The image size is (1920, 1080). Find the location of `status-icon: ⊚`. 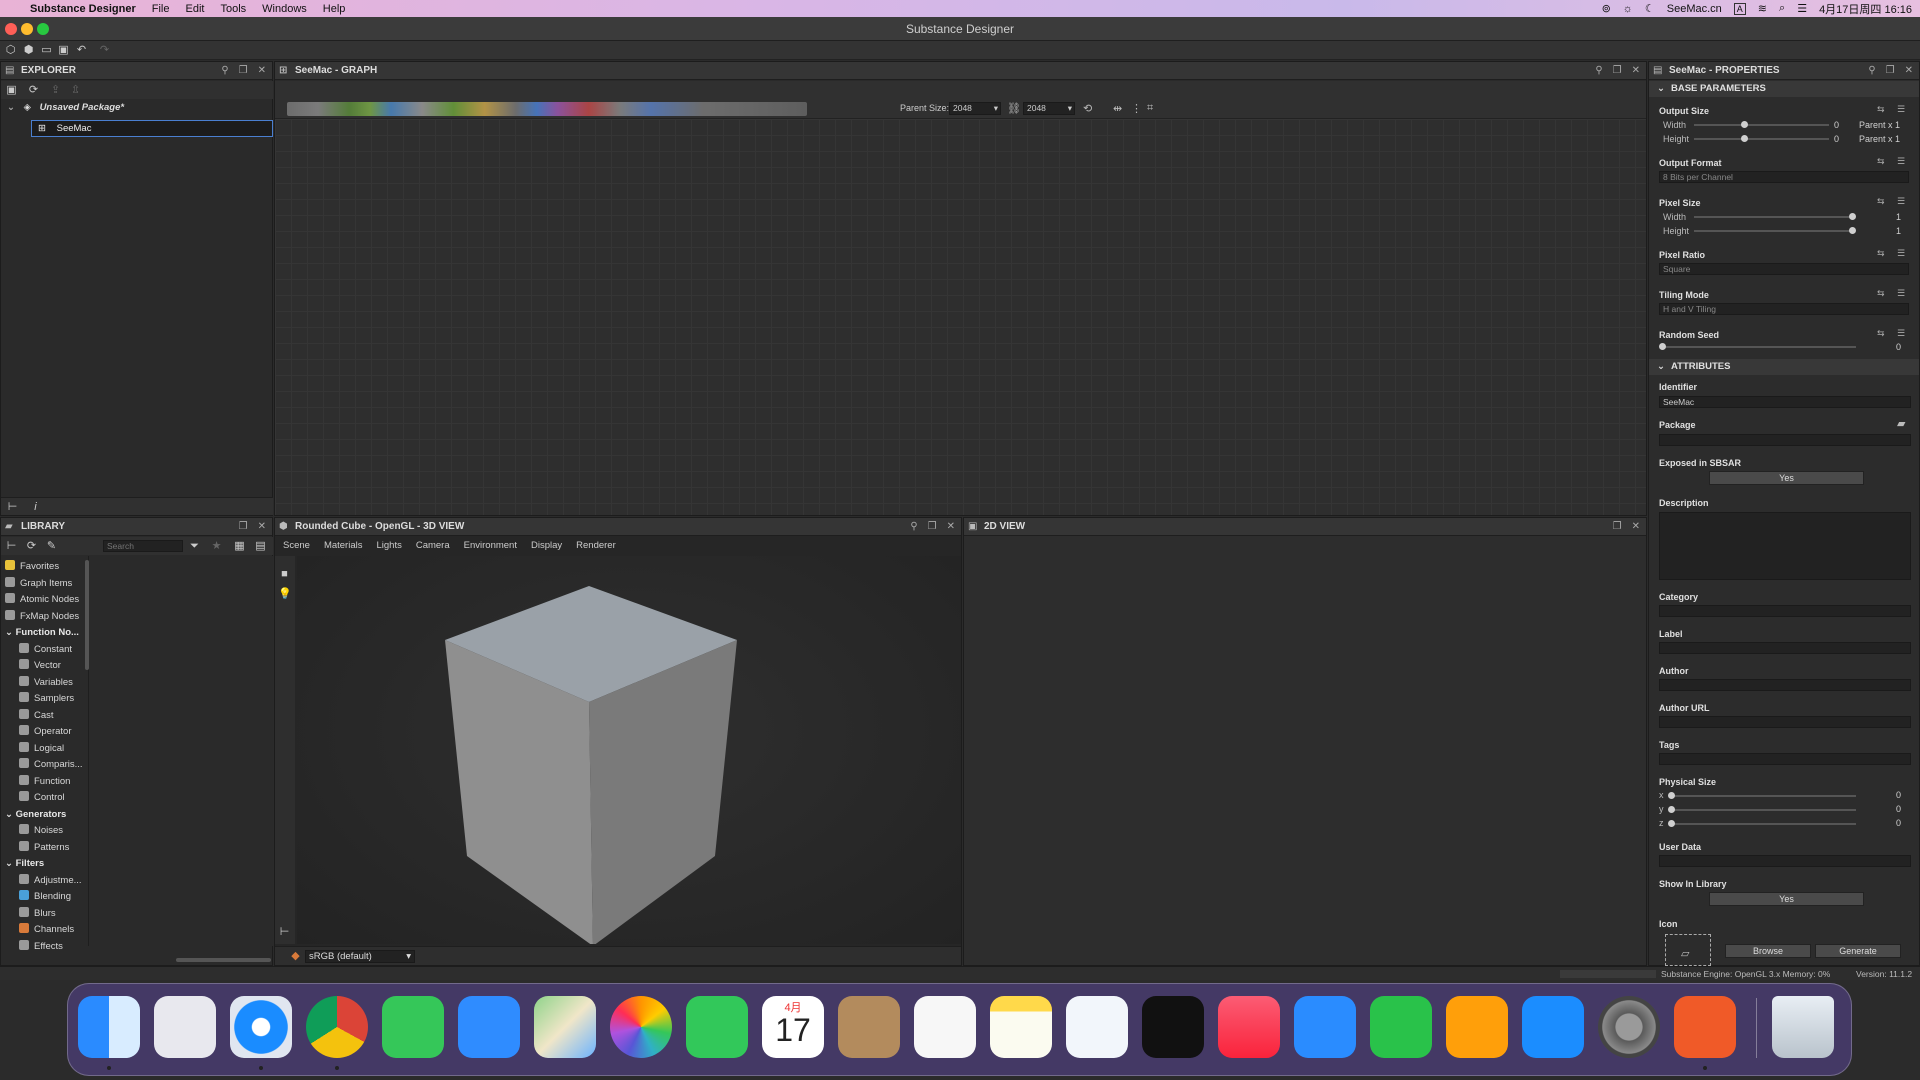

status-icon: ⊚ is located at coordinates (1606, 8).